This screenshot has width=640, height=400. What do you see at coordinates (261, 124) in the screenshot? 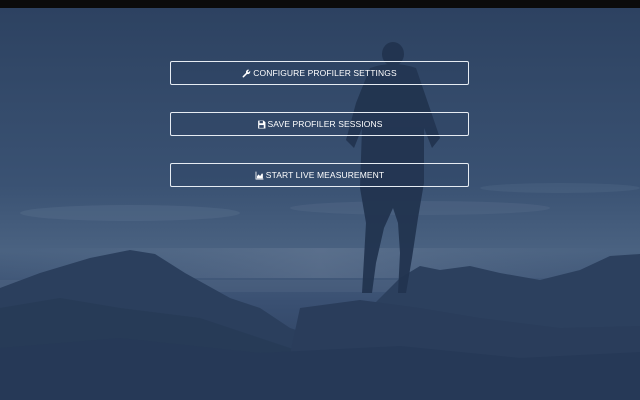
I see `floppy-disk-icon` at bounding box center [261, 124].